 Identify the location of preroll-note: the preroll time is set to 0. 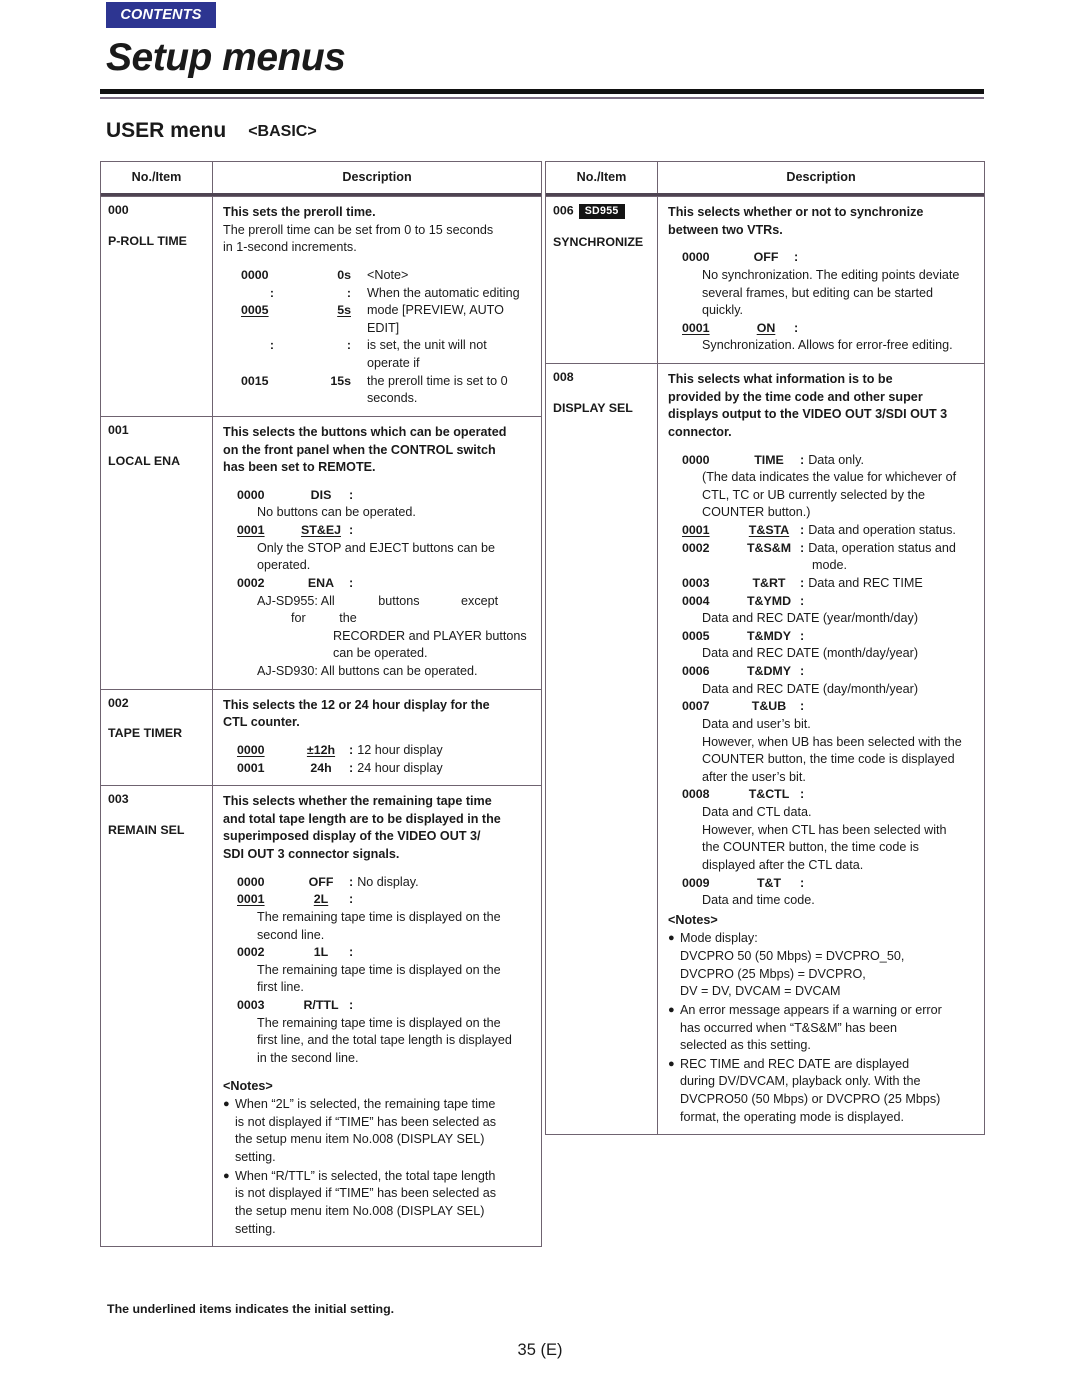
(437, 380).